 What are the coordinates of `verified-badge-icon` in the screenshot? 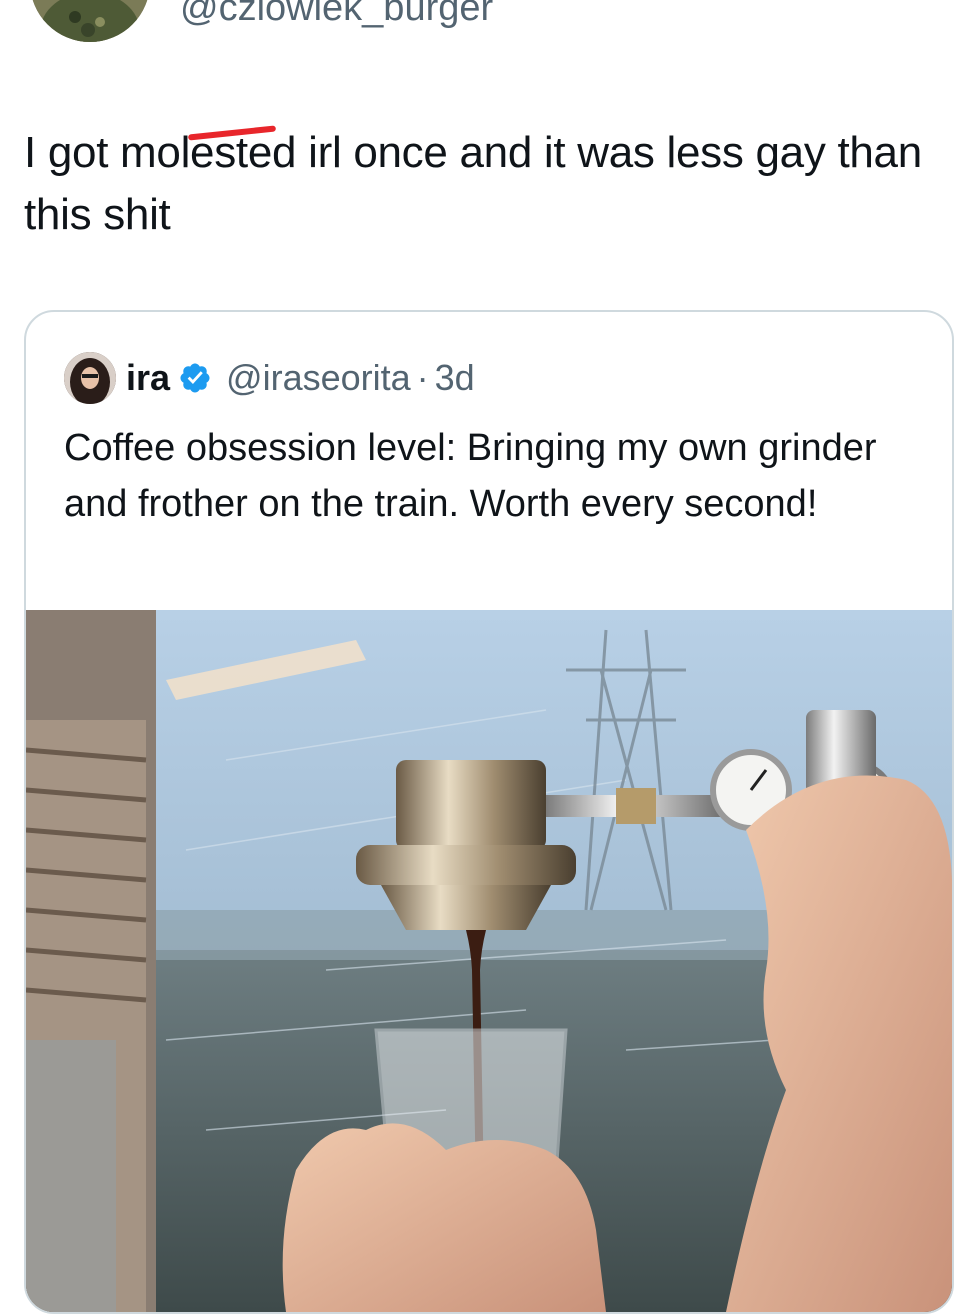 It's located at (195, 378).